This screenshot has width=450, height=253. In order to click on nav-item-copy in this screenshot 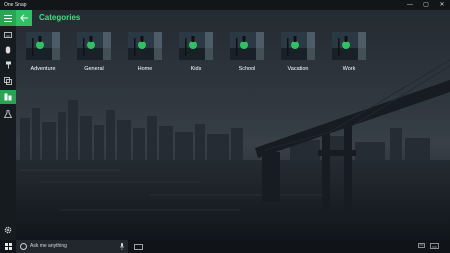, I will do `click(8, 81)`.